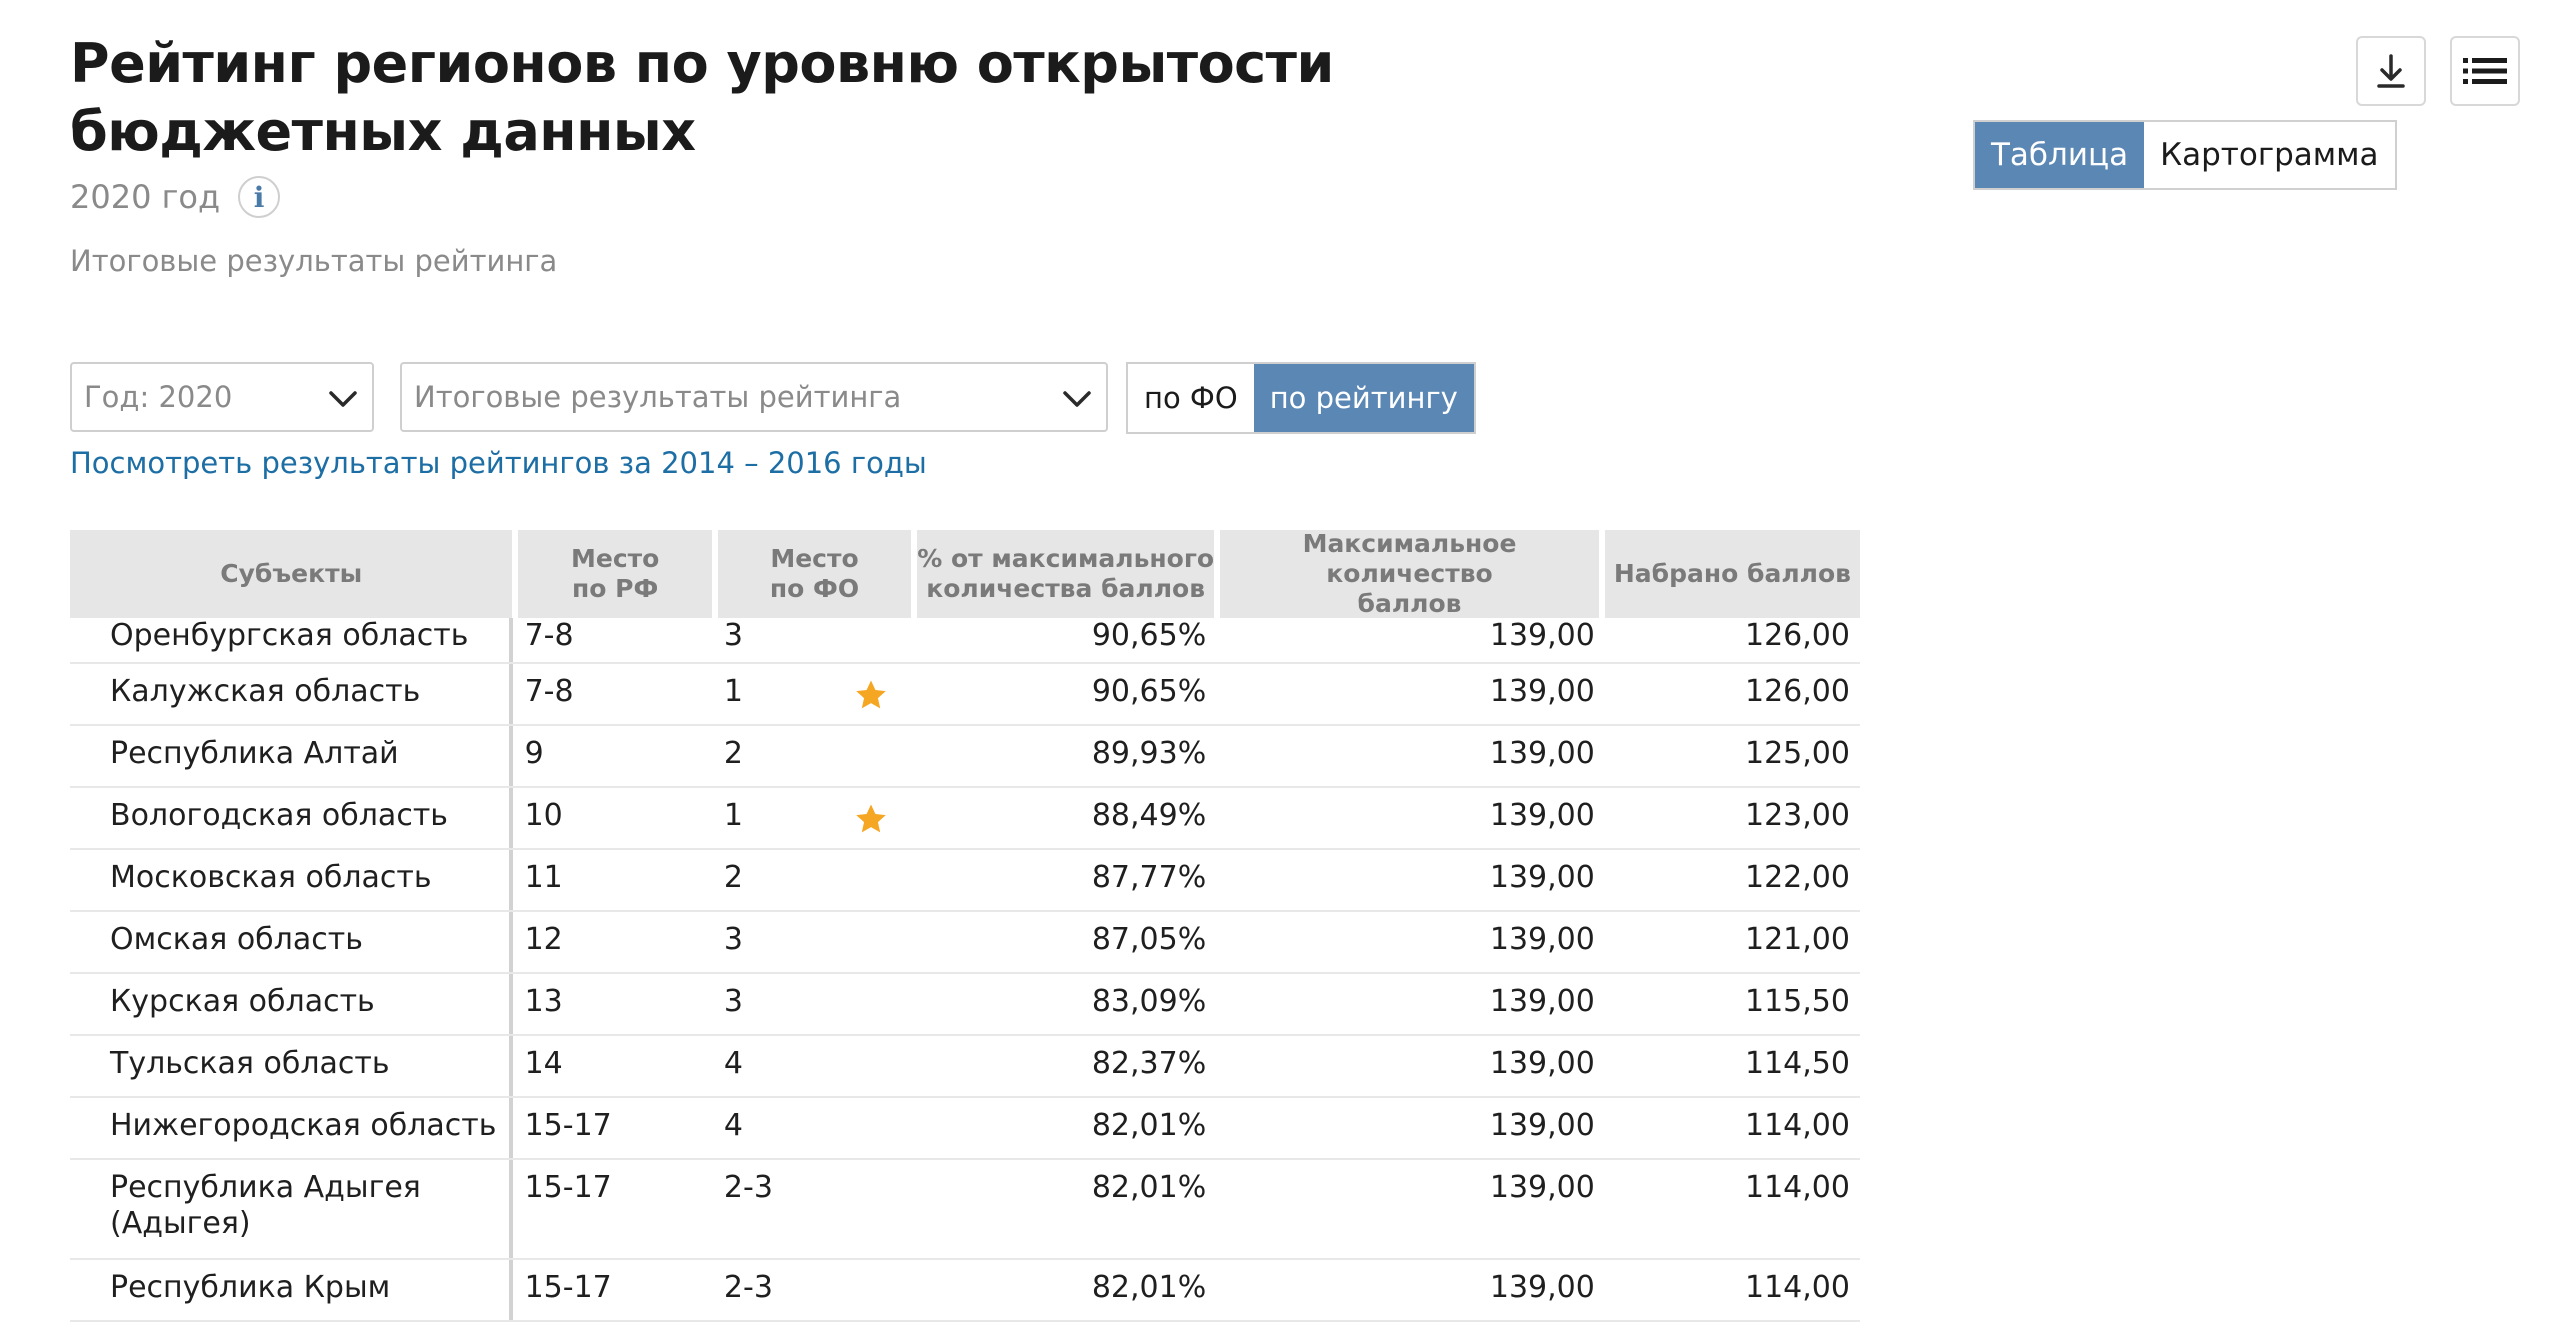 The height and width of the screenshot is (1328, 2560). Describe the element at coordinates (259, 197) in the screenshot. I see `info-icon: i` at that location.